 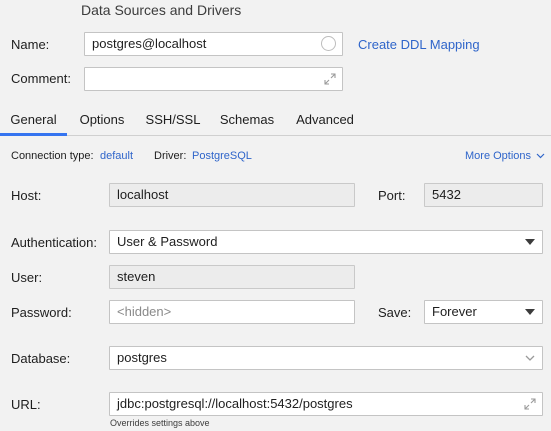 What do you see at coordinates (446, 194) in the screenshot?
I see `port-value: 5432` at bounding box center [446, 194].